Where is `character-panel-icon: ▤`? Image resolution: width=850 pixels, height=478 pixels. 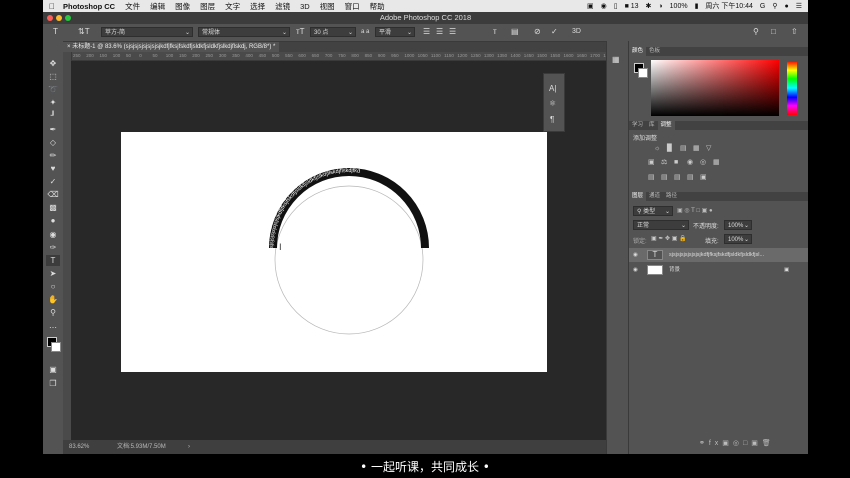 character-panel-icon: ▤ is located at coordinates (515, 32).